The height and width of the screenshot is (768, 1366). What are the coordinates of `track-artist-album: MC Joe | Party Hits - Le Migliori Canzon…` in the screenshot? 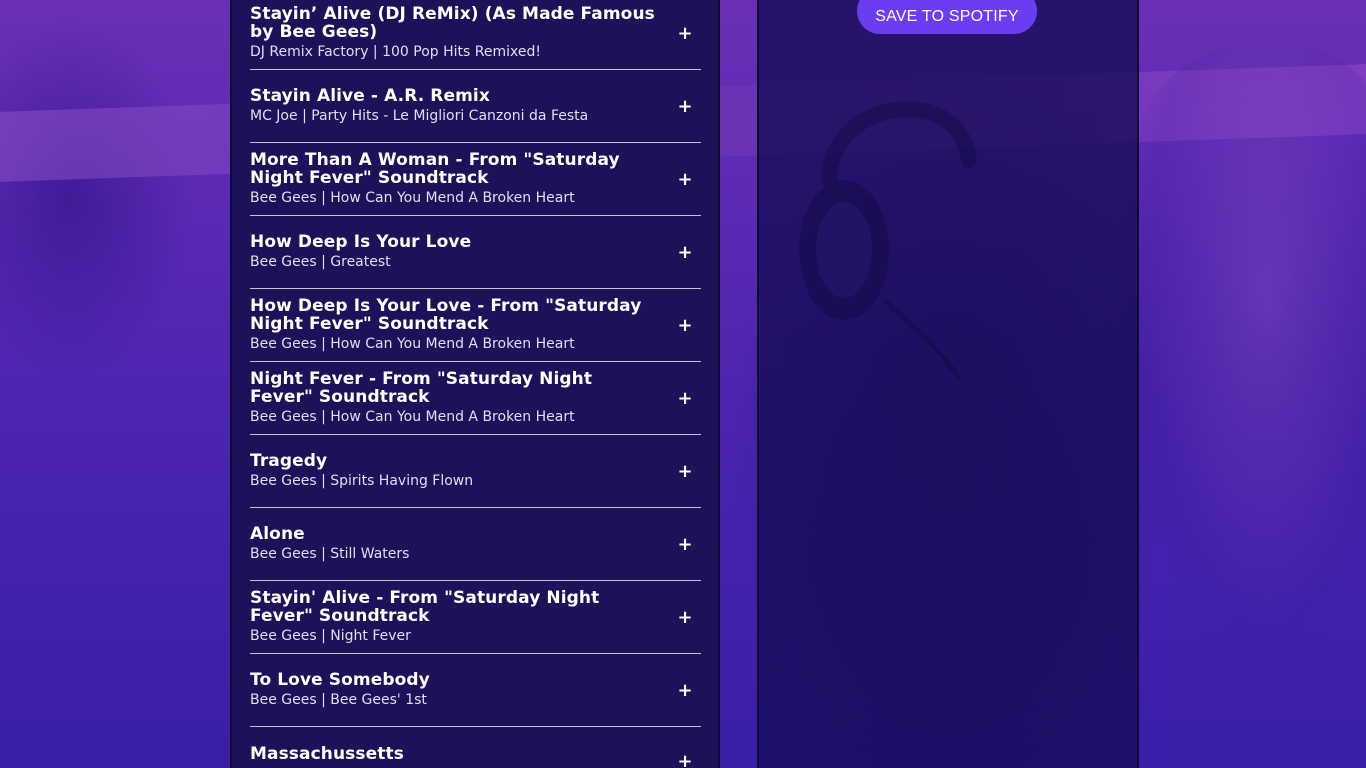 It's located at (419, 116).